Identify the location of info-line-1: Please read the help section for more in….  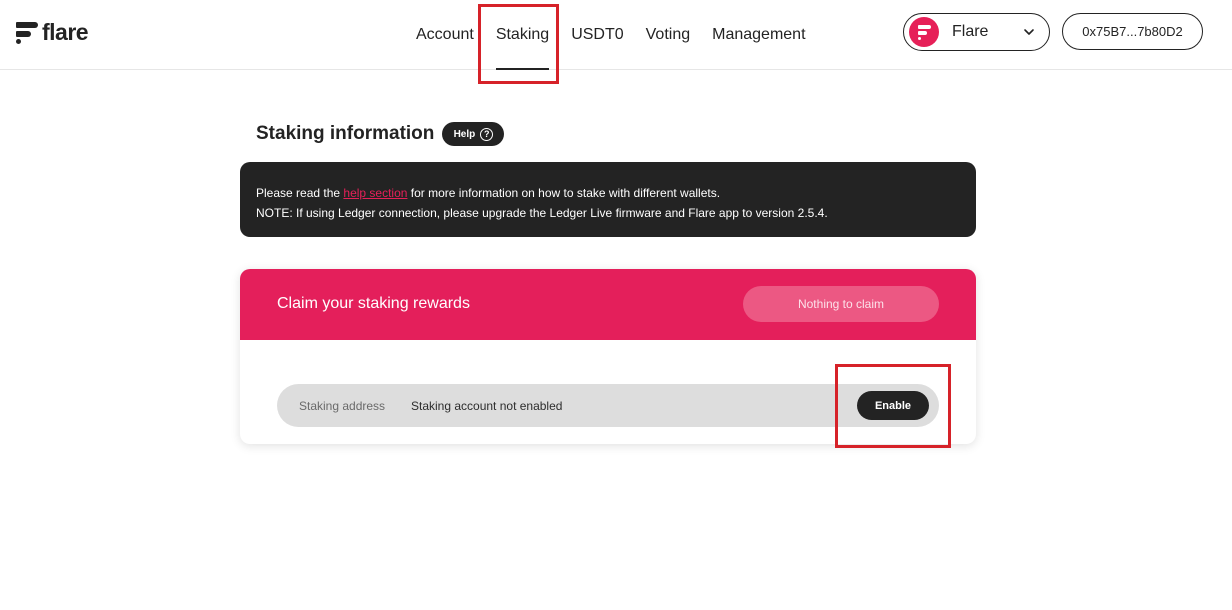
(488, 193).